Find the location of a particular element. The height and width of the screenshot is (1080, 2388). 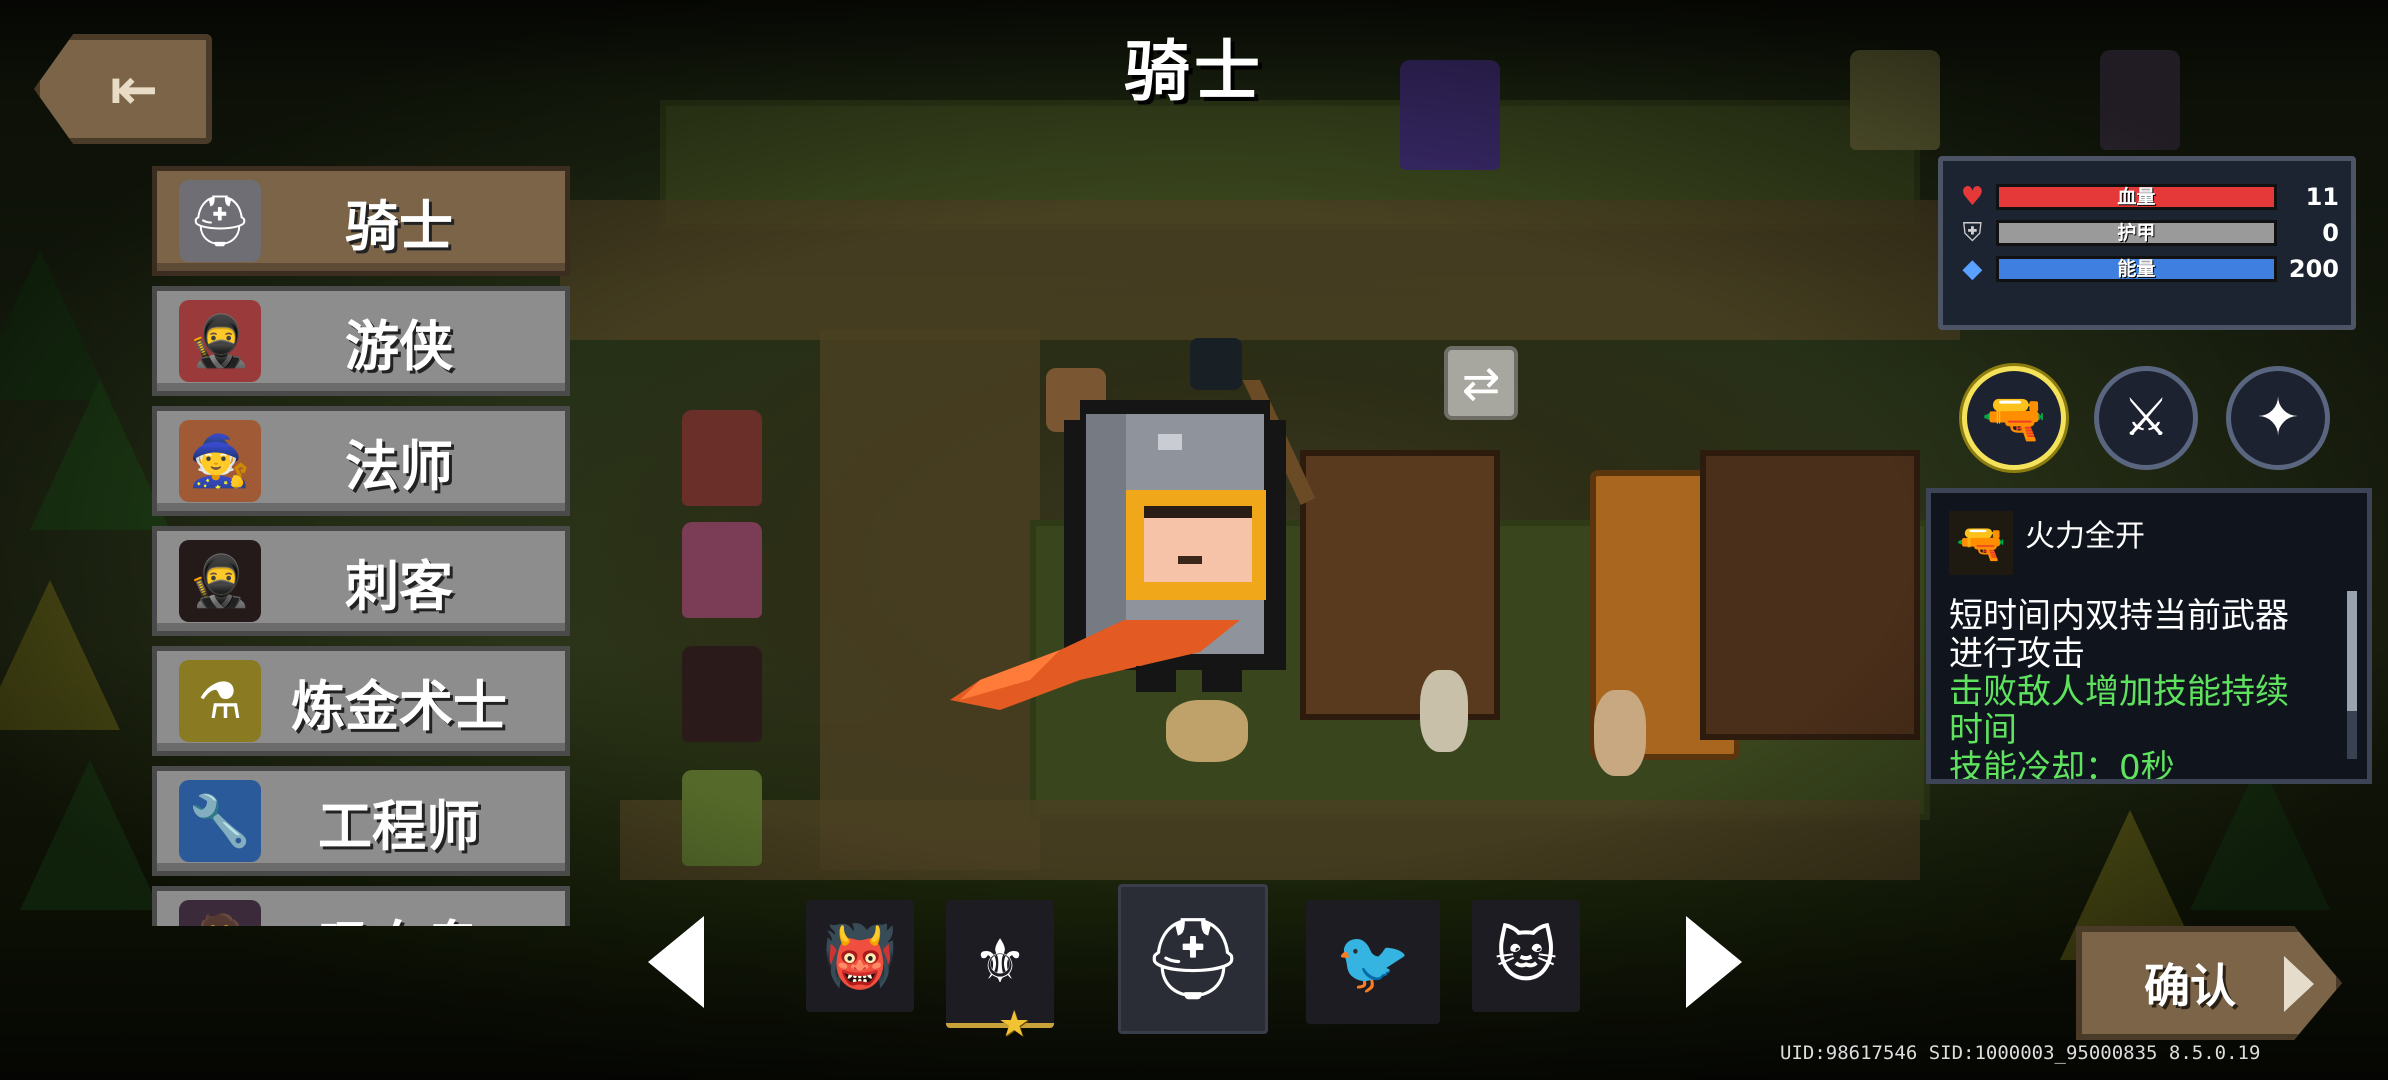

stat-energy: ◆ 能量 200 is located at coordinates (2147, 269).